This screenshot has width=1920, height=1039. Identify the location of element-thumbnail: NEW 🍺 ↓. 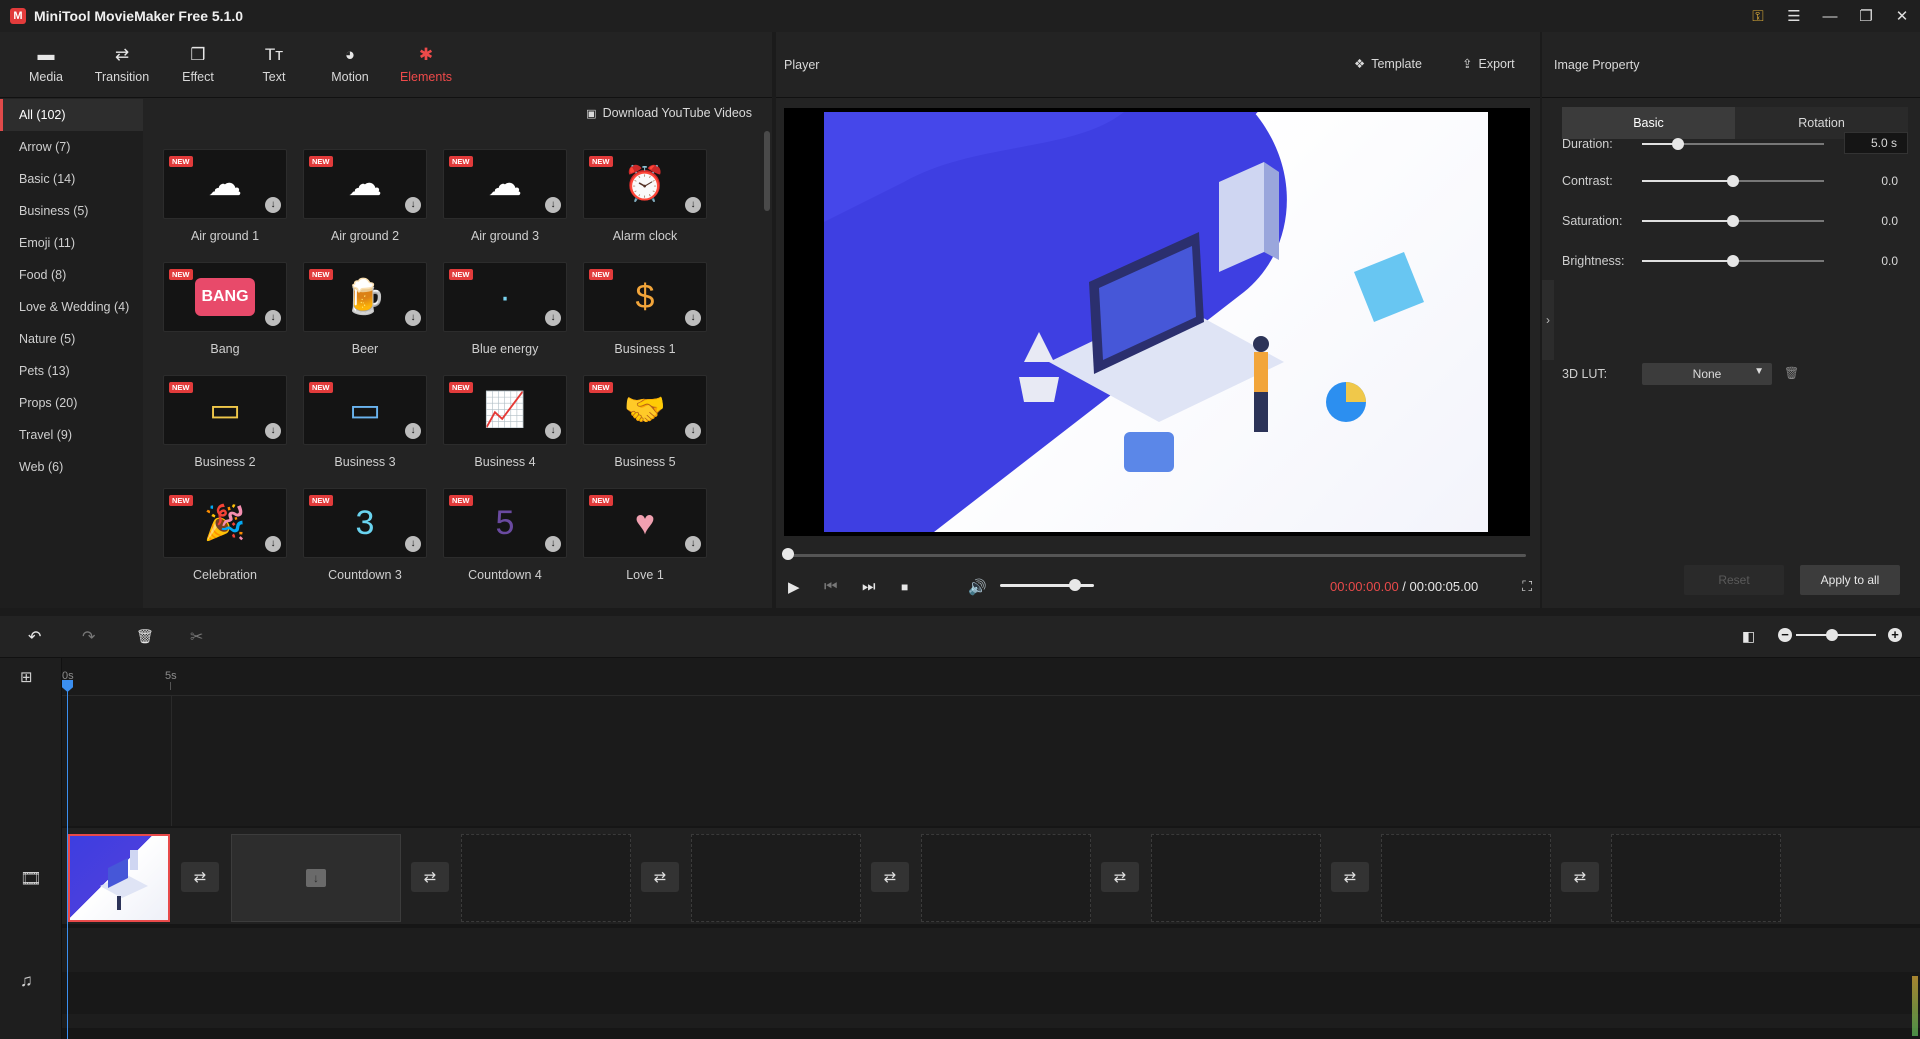
(365, 297).